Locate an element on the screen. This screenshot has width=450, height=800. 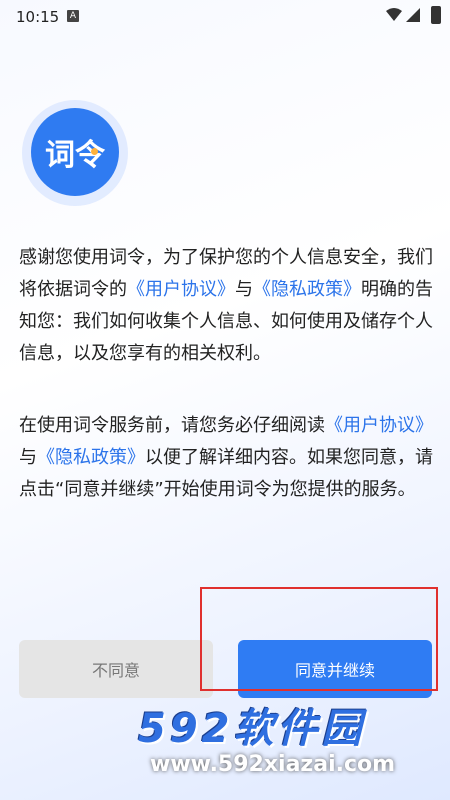
watermark: 592软件园 www.592xiazai.com is located at coordinates (290, 742).